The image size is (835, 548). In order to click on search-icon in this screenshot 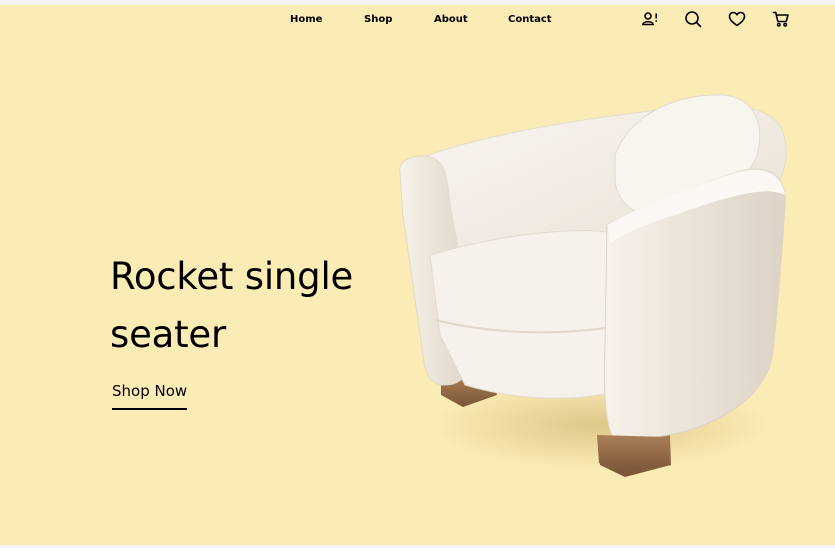, I will do `click(693, 19)`.